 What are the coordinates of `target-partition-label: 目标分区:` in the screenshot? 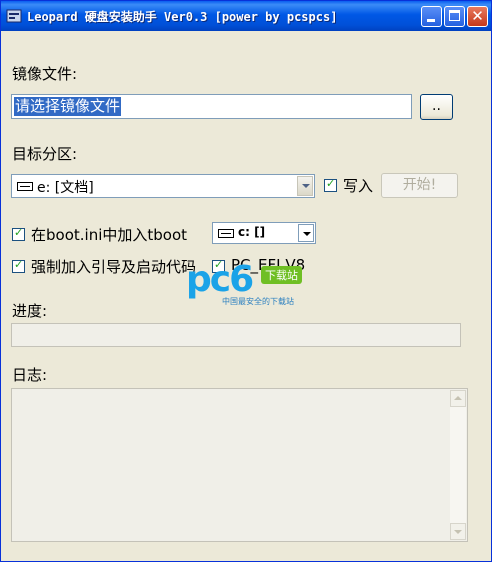 It's located at (45, 154).